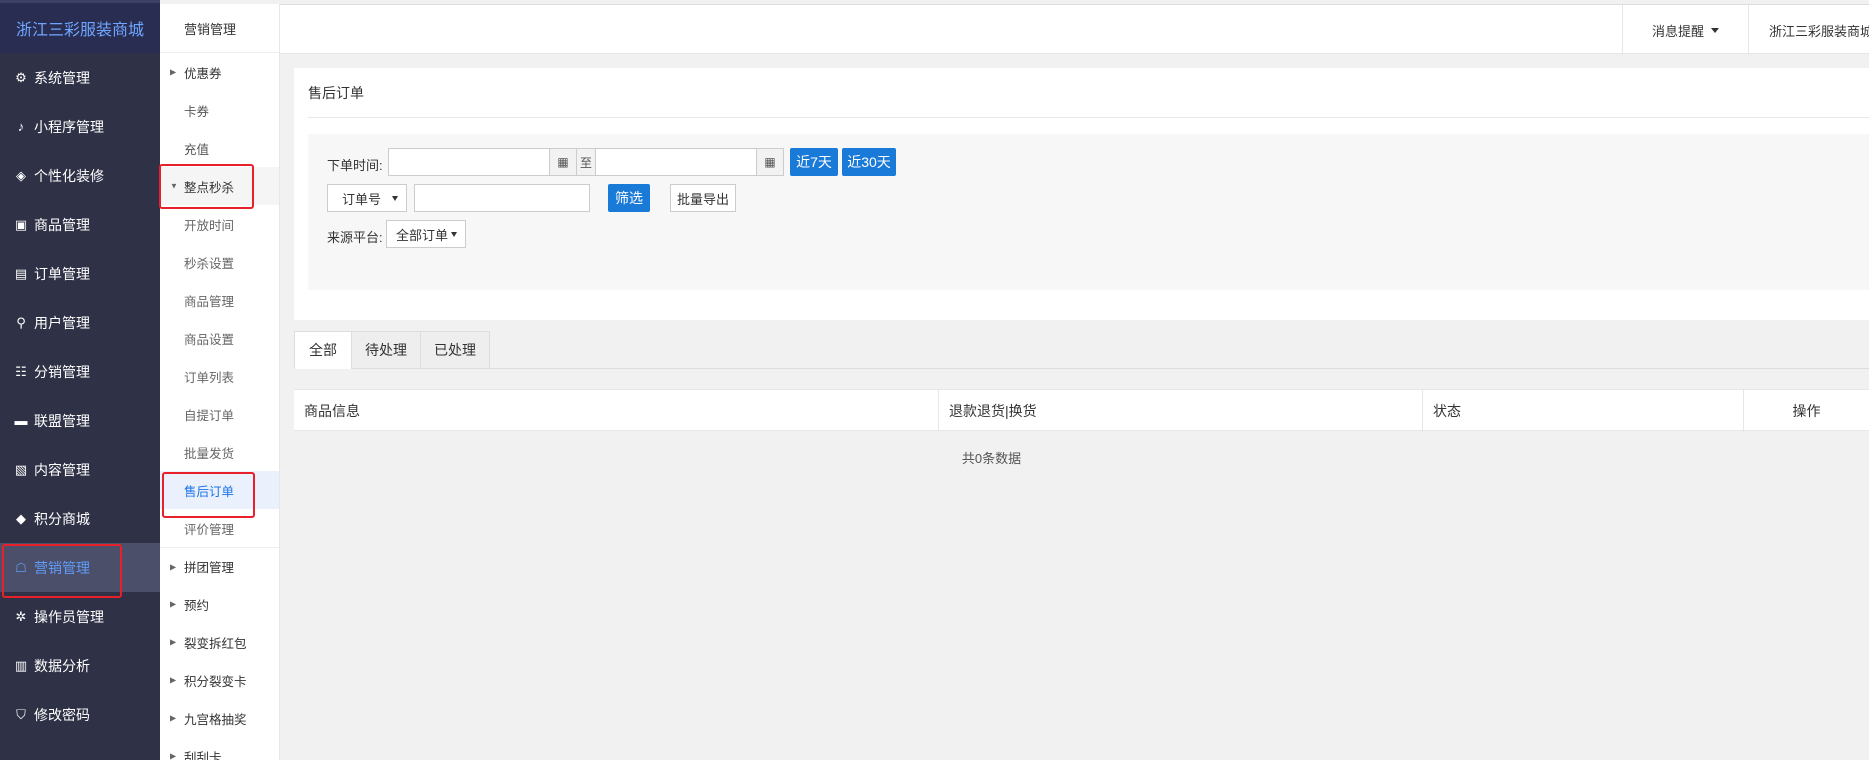  Describe the element at coordinates (80, 518) in the screenshot. I see `sidebar-item-points-mall: ◆ 积分商城` at that location.